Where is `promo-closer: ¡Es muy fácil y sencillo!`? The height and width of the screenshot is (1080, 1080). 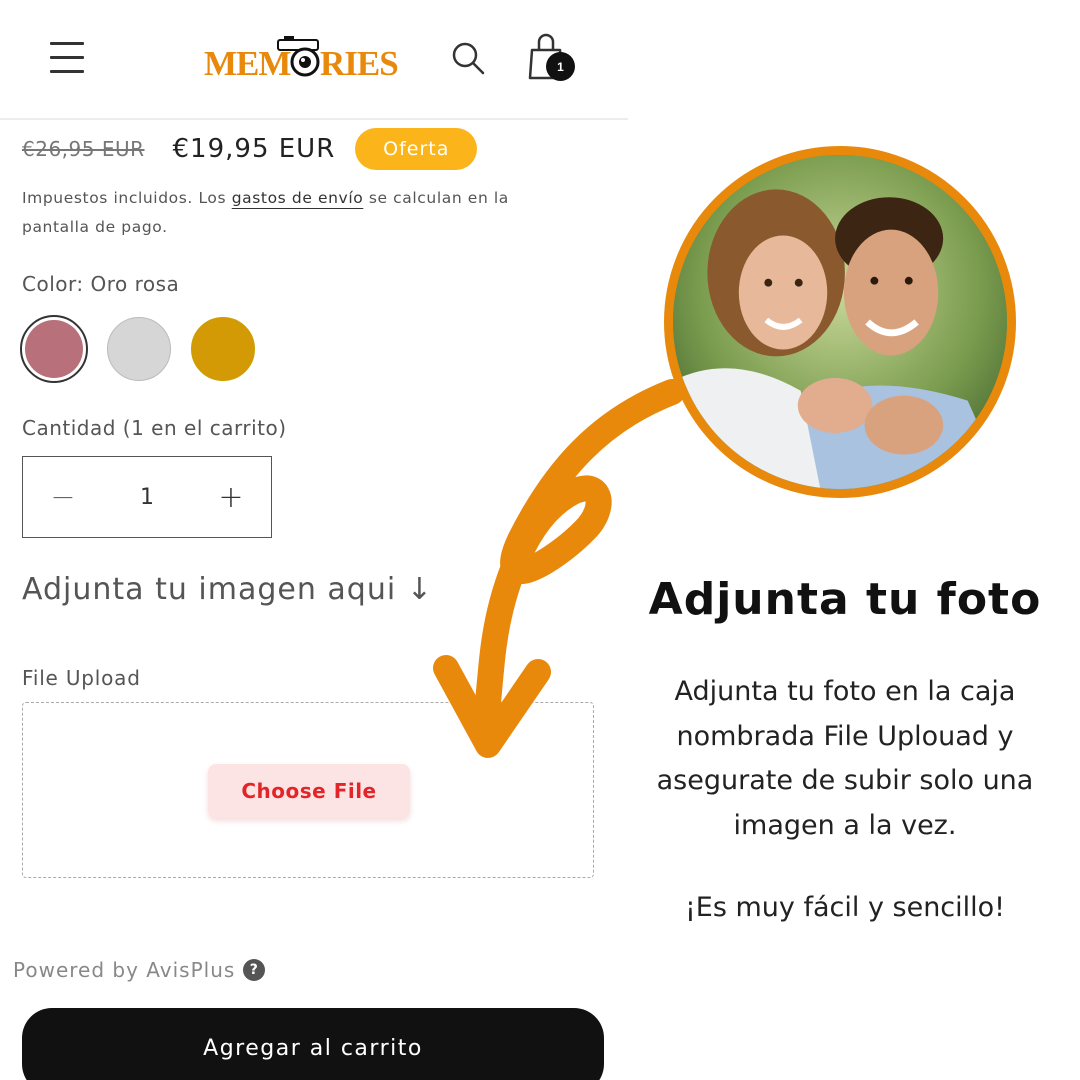 promo-closer: ¡Es muy fácil y sencillo! is located at coordinates (845, 907).